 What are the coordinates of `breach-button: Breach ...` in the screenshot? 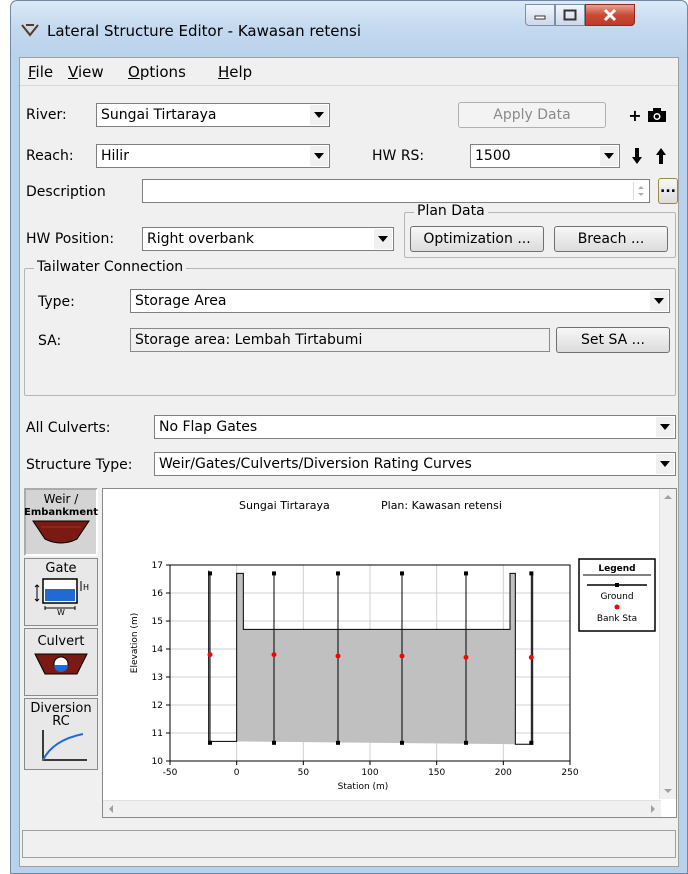 It's located at (611, 239).